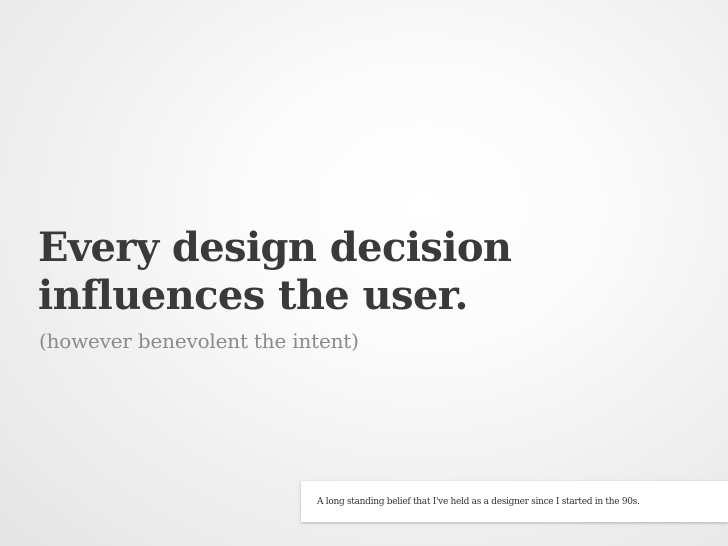 The width and height of the screenshot is (728, 546). What do you see at coordinates (275, 247) in the screenshot?
I see `headline-line-1: Every design decision` at bounding box center [275, 247].